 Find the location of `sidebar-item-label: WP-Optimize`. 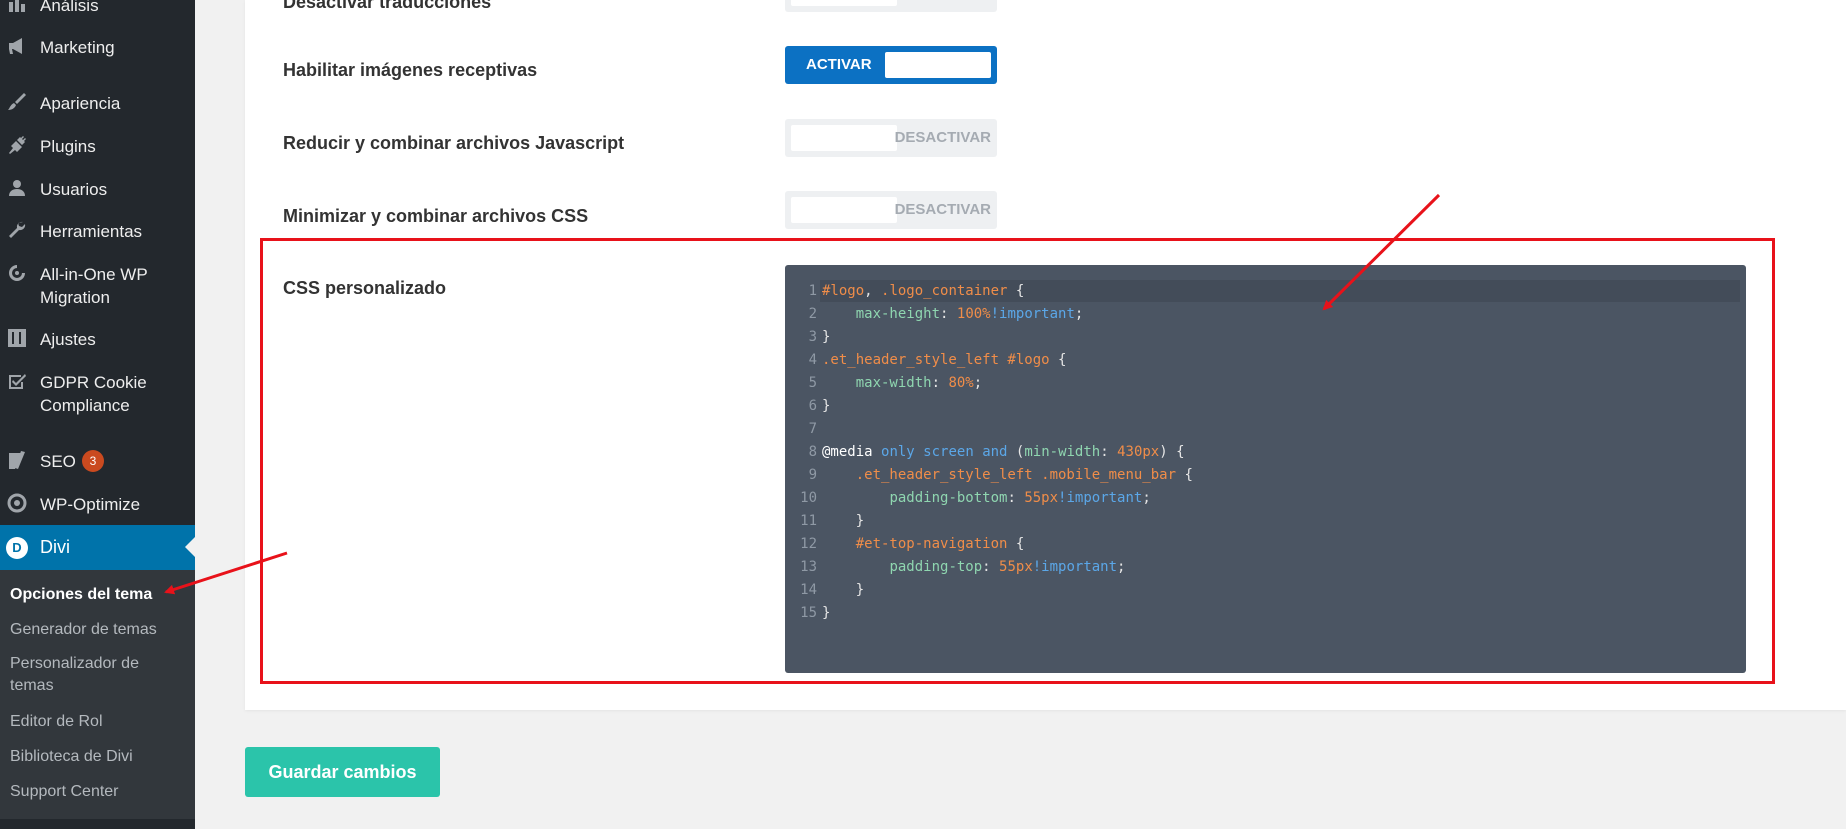

sidebar-item-label: WP-Optimize is located at coordinates (90, 504).